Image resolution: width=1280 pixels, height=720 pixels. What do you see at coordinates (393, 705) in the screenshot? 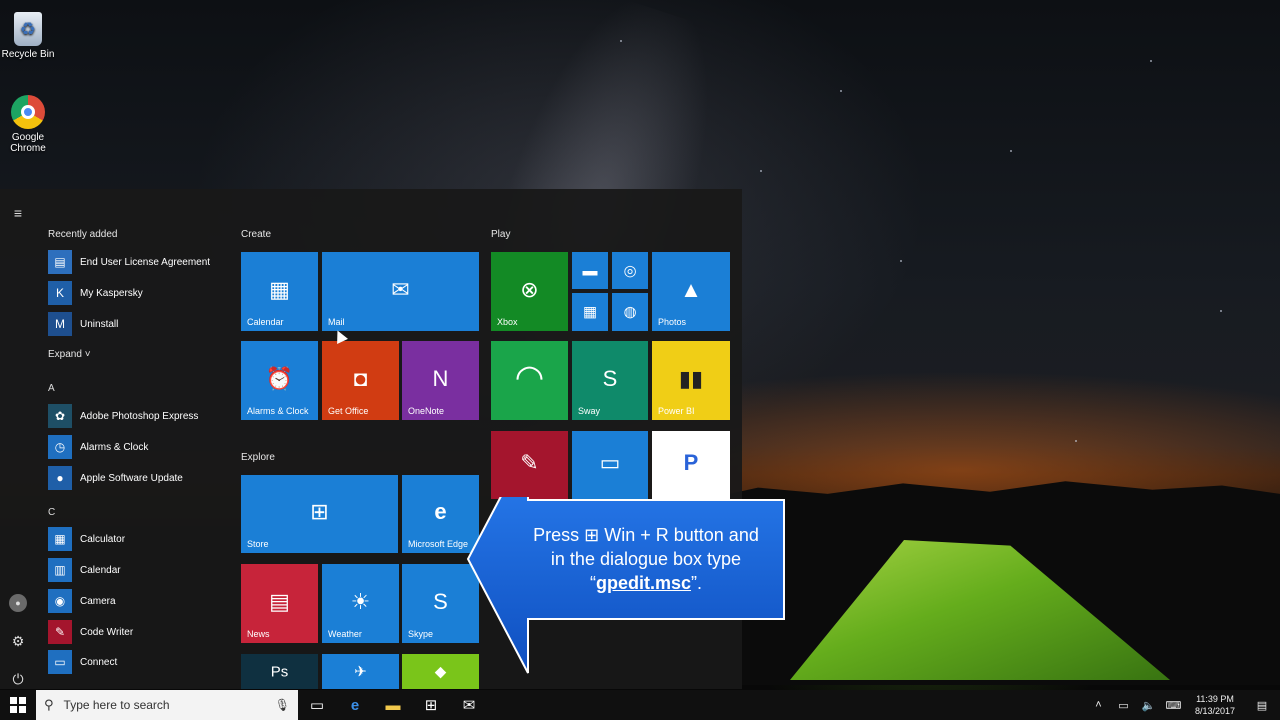
I see `file-explorer-button: ▬` at bounding box center [393, 705].